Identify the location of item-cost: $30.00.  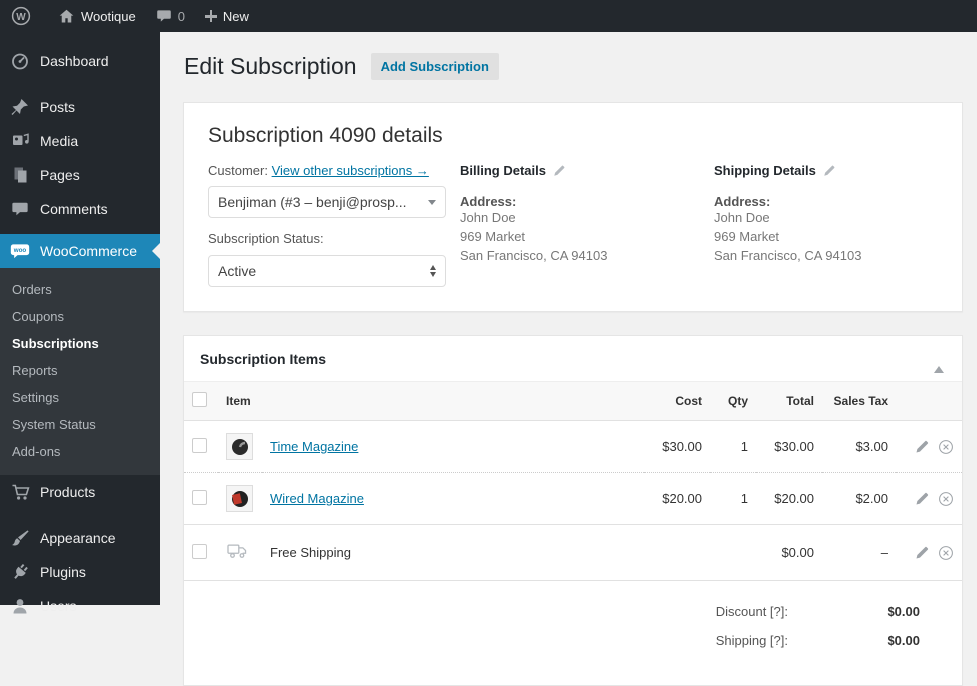
(677, 447).